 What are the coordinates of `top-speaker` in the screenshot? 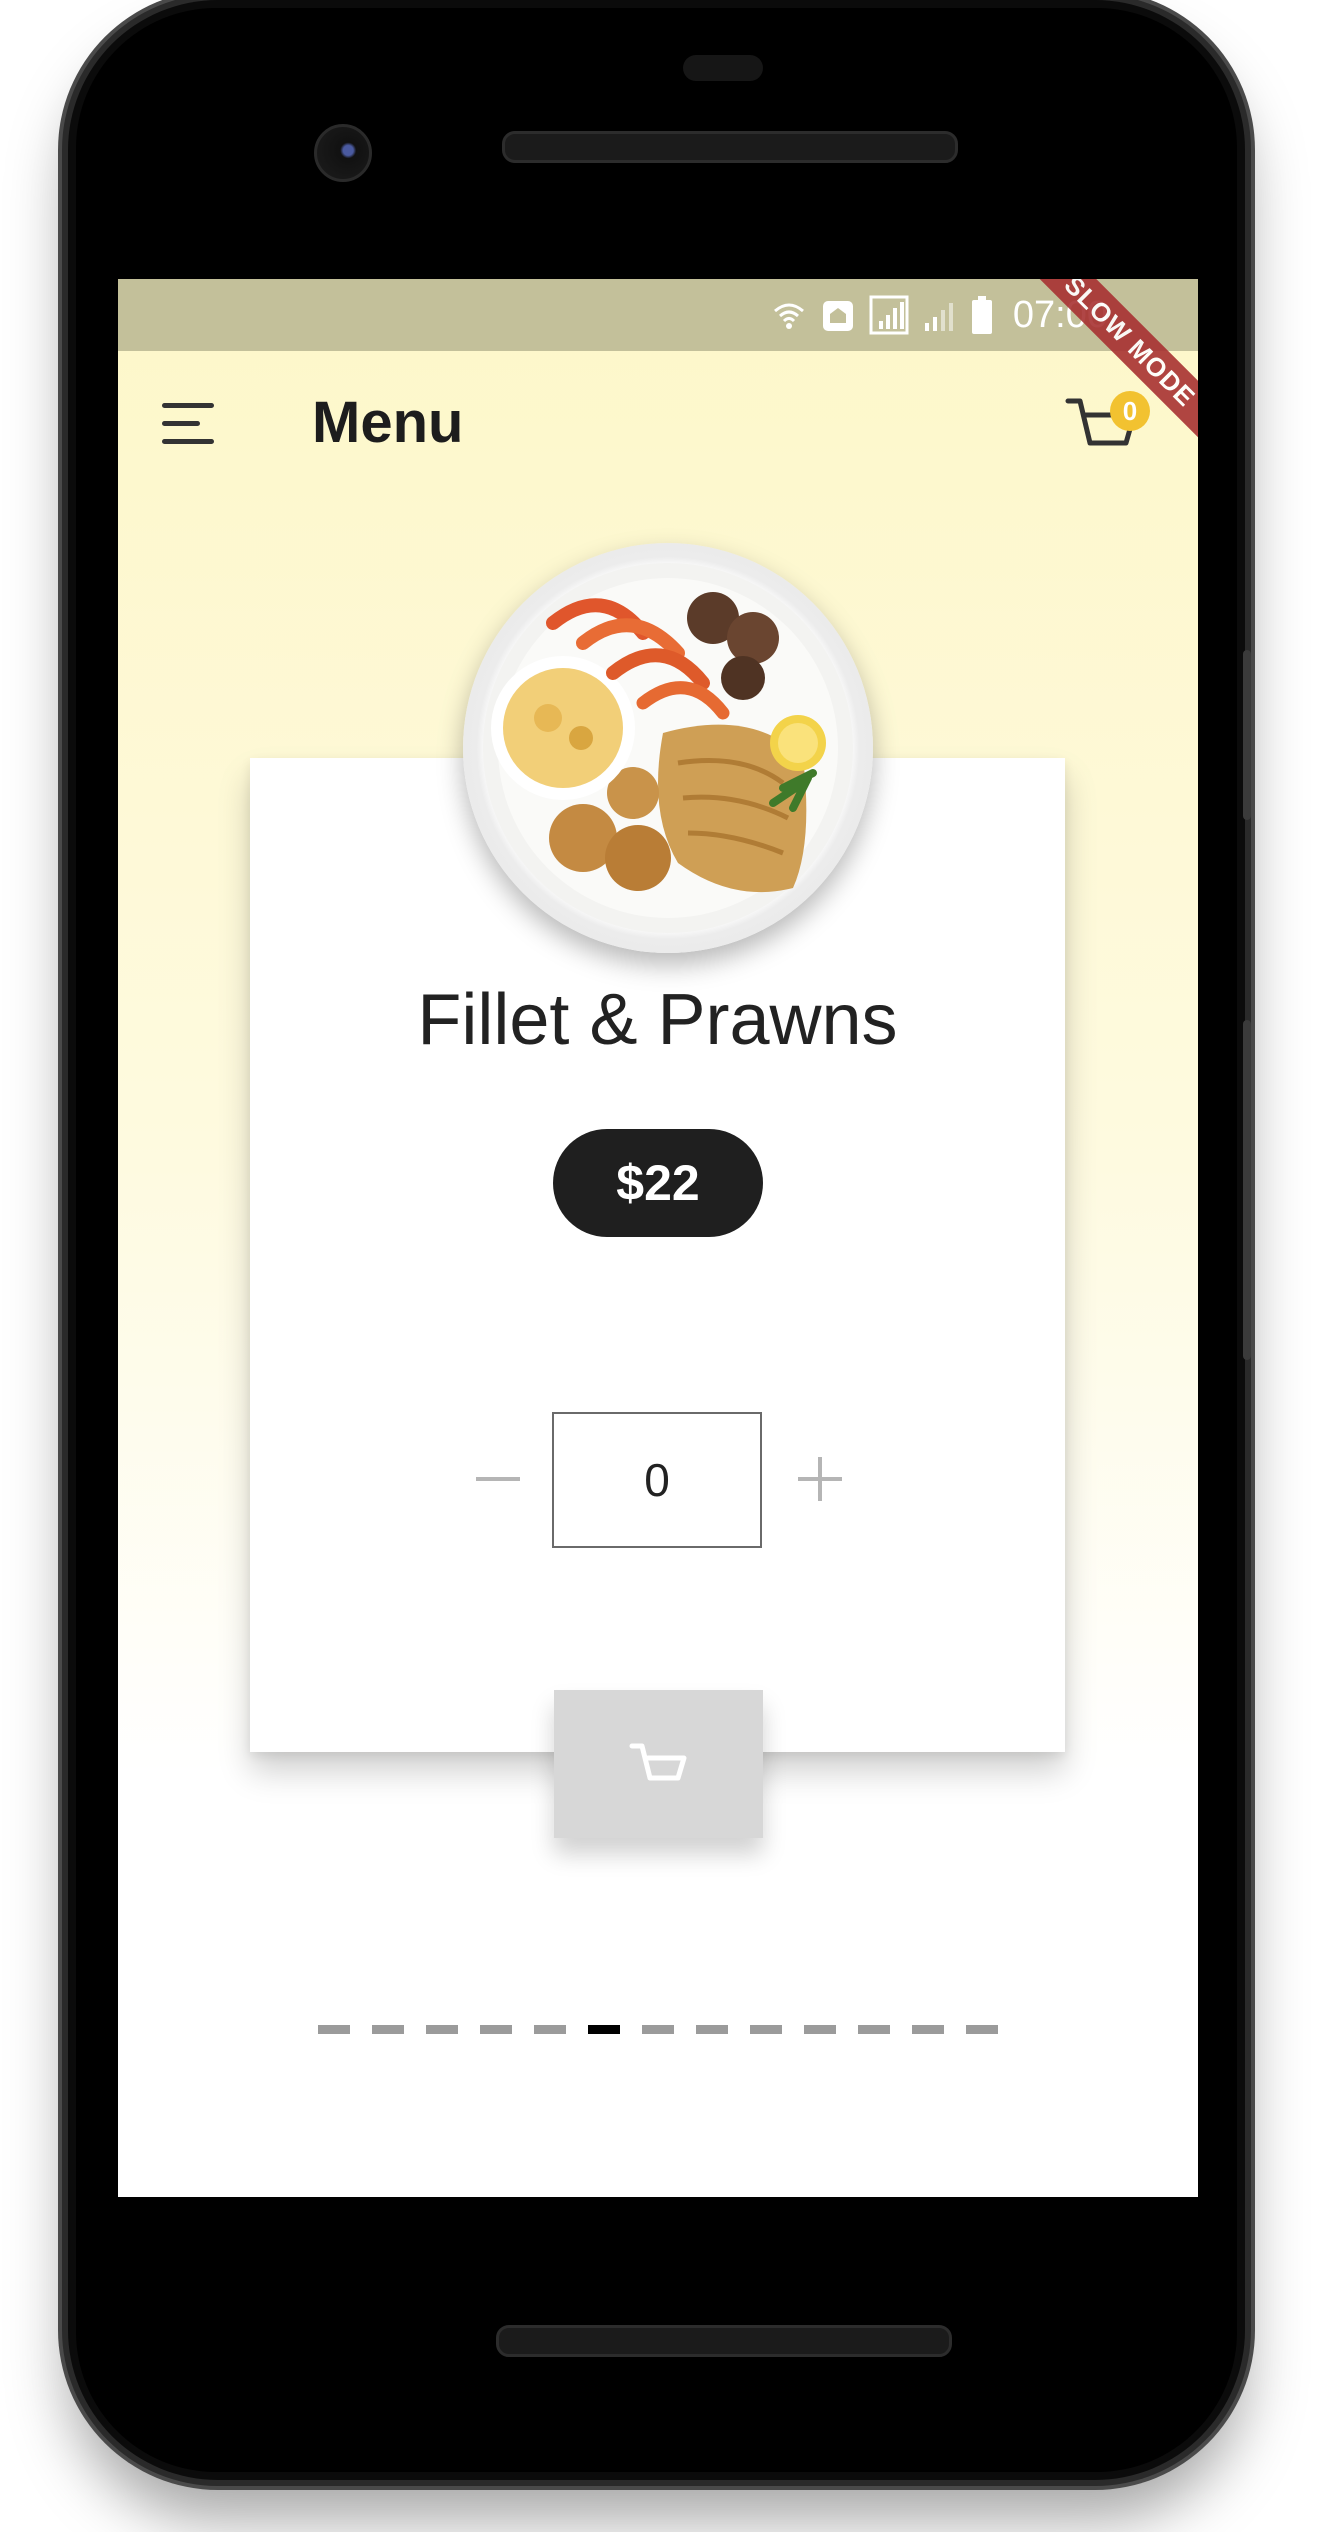 It's located at (730, 147).